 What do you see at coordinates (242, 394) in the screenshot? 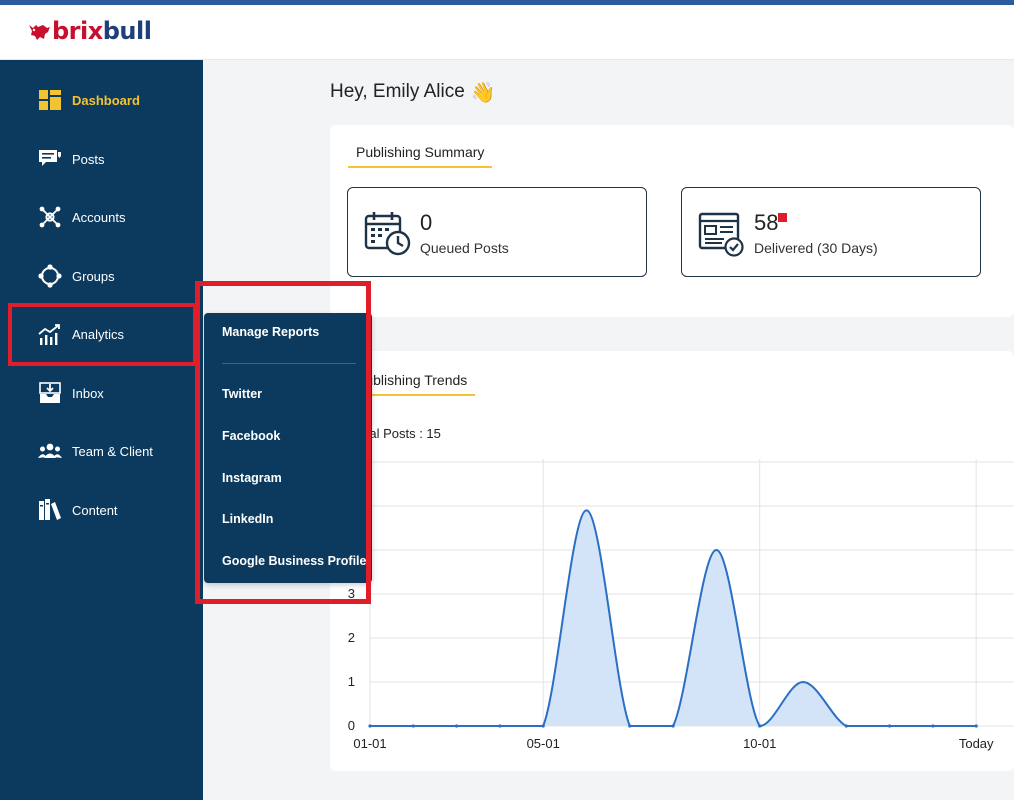
I see `submenu-item-twitter: Twitter` at bounding box center [242, 394].